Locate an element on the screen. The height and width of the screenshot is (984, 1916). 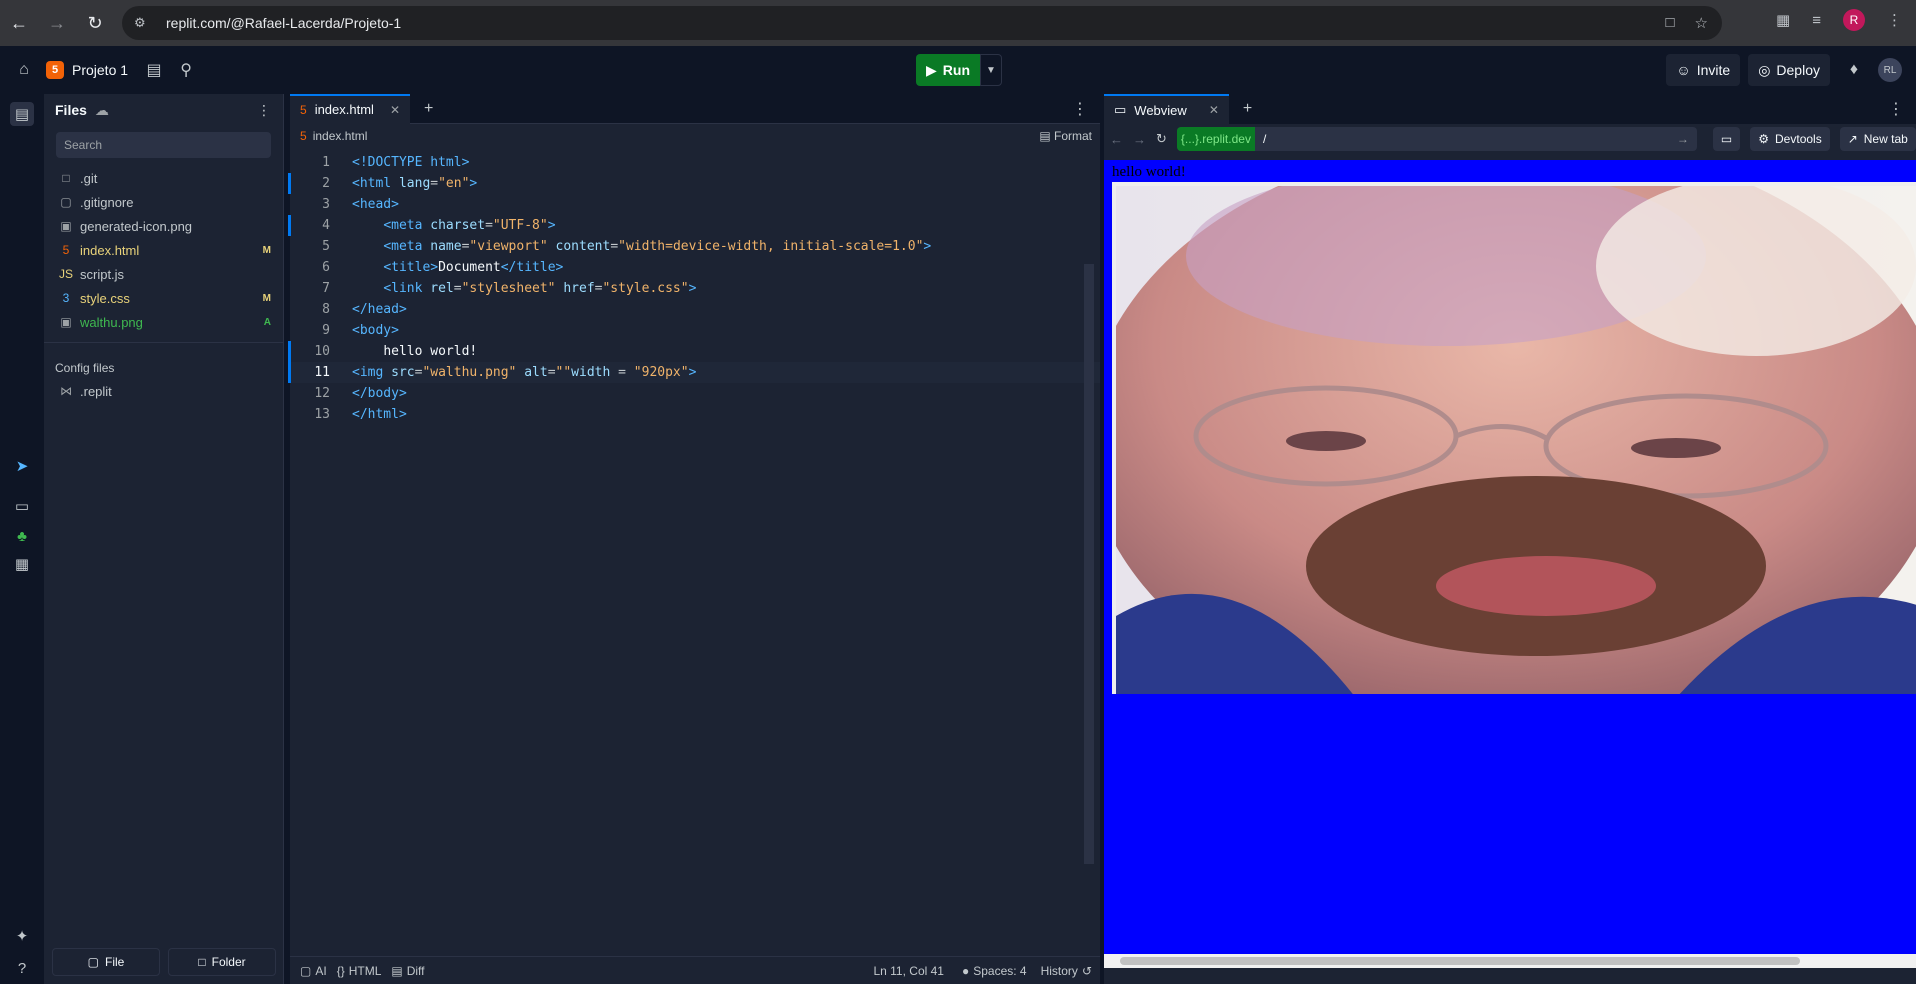
sparkle-icon: ✦ is located at coordinates (22, 936).